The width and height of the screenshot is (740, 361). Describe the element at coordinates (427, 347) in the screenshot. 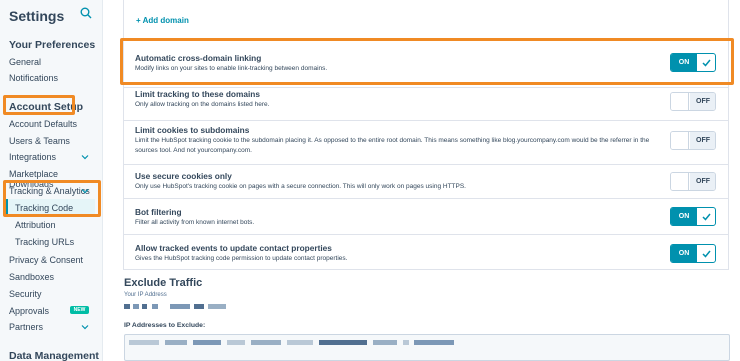

I see `ip-exclude-textarea` at that location.